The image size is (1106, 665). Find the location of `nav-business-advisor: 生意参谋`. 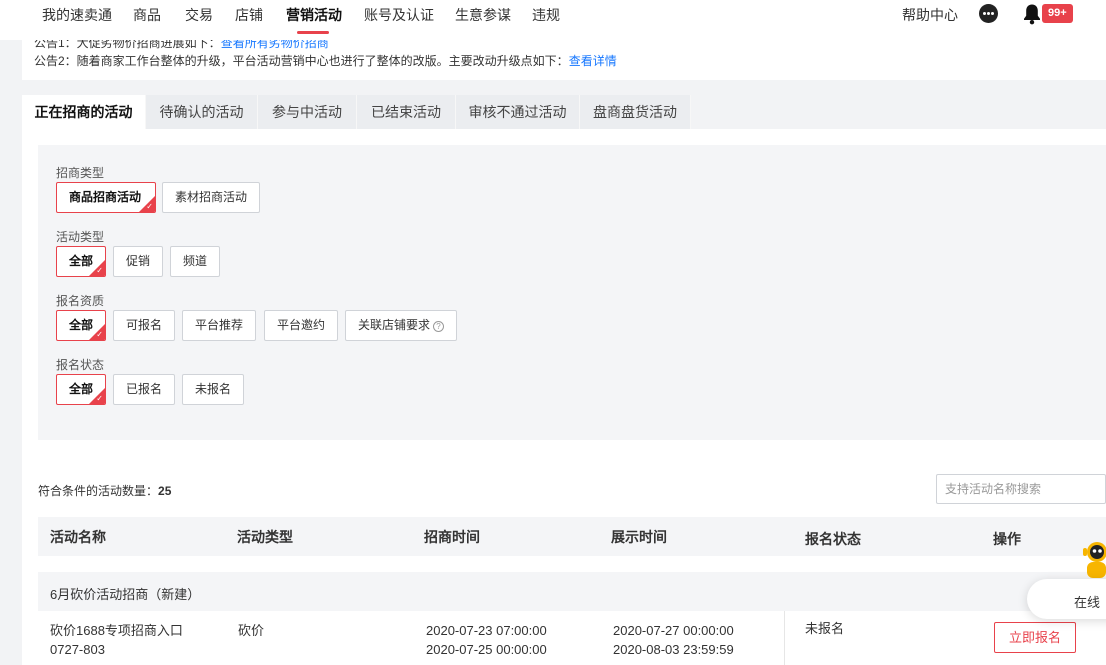

nav-business-advisor: 生意参谋 is located at coordinates (483, 15).